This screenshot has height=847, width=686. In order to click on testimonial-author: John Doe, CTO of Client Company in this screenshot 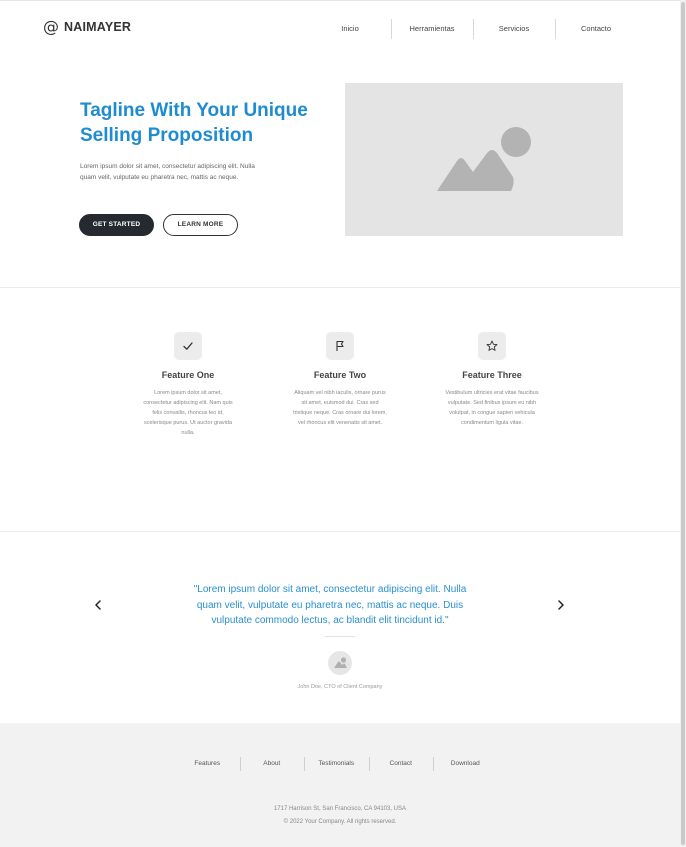, I will do `click(340, 687)`.